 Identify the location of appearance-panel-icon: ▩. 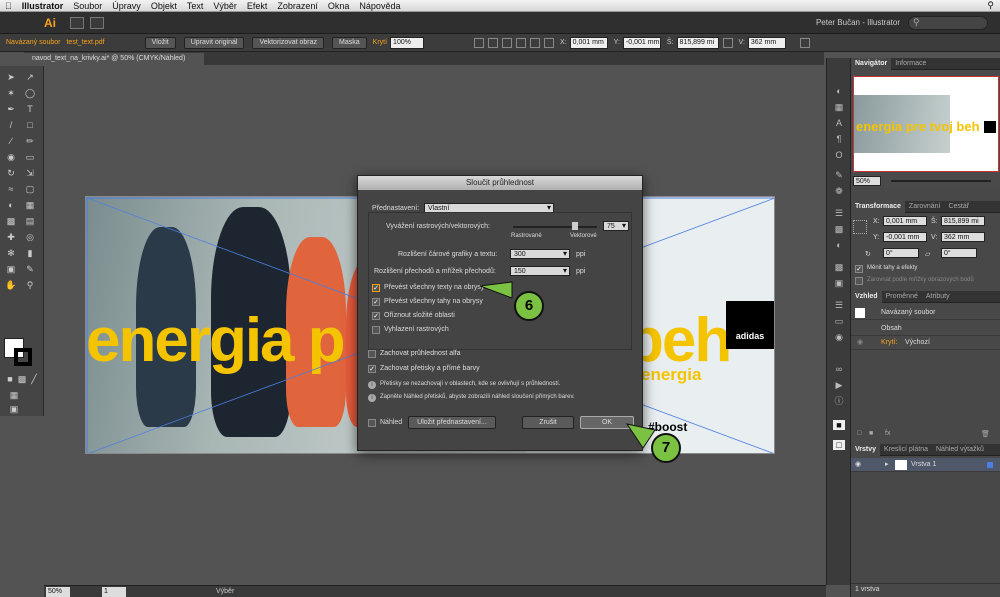
(839, 267).